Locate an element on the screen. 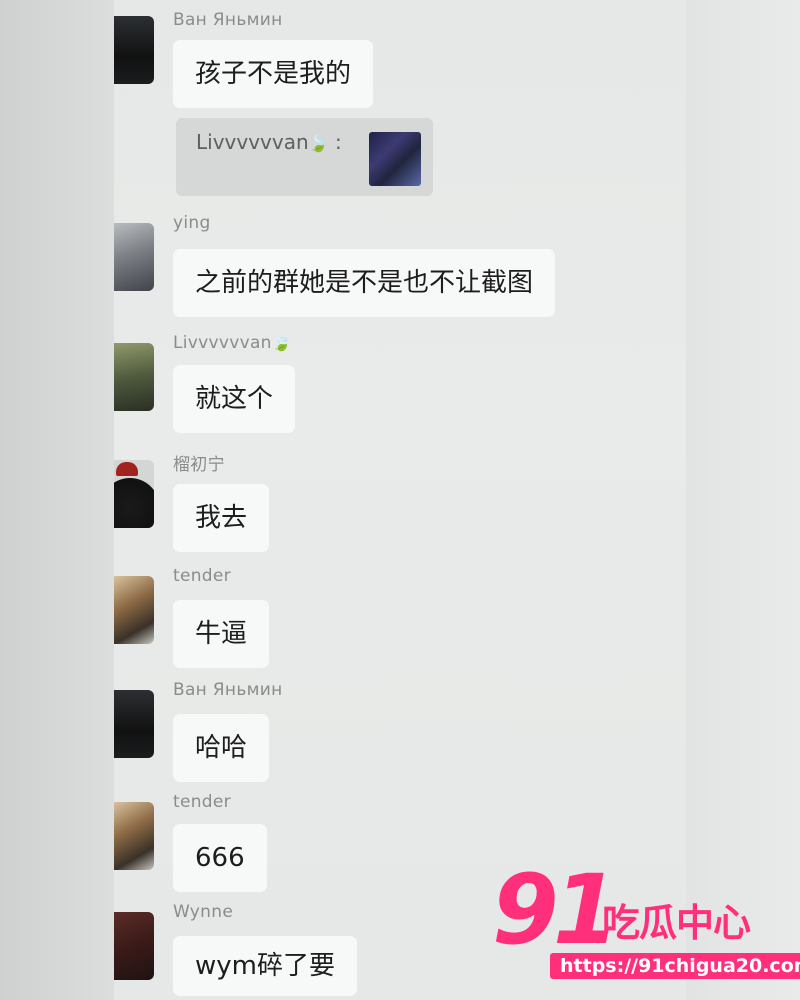 The image size is (800, 1000). blurred-background-left is located at coordinates (57, 500).